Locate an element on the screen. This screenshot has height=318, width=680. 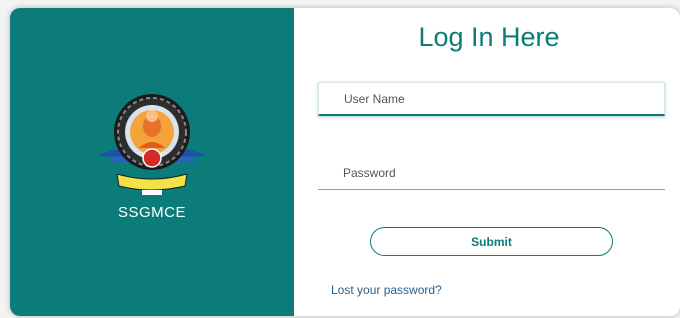
username-input is located at coordinates (491, 99).